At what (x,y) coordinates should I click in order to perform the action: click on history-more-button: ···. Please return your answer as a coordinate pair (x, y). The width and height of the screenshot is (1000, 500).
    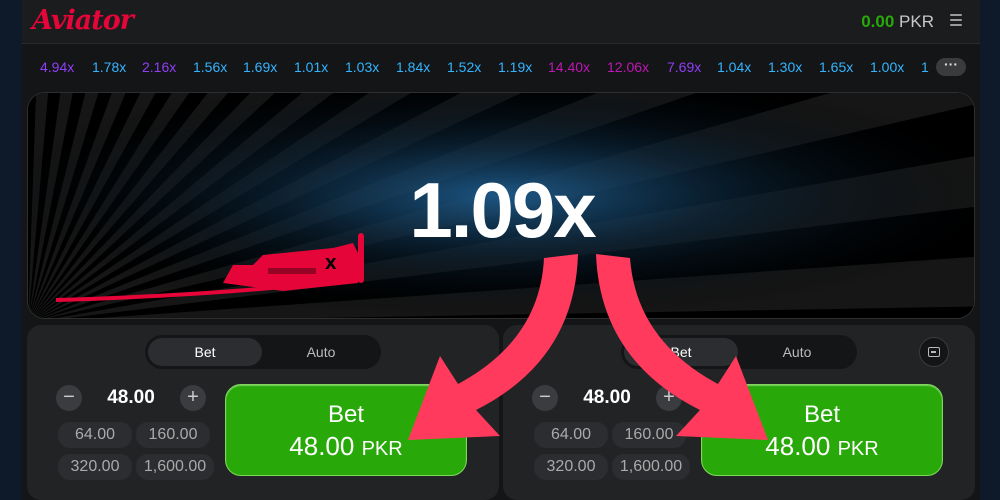
    Looking at the image, I should click on (951, 66).